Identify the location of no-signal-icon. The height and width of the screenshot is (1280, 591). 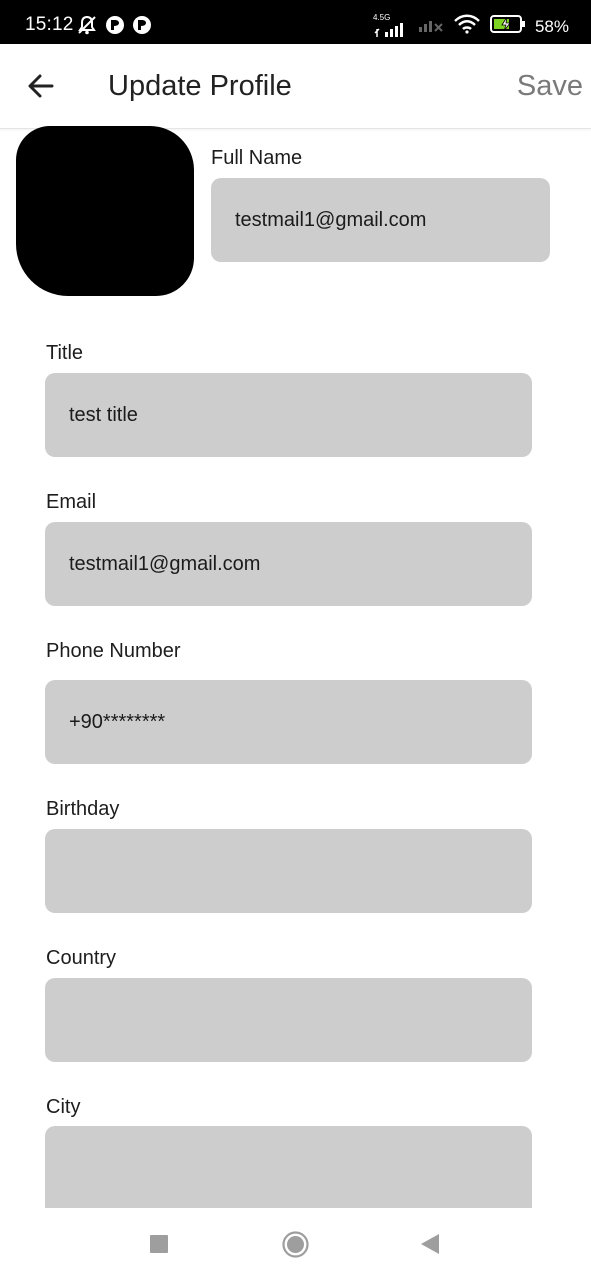
(431, 26).